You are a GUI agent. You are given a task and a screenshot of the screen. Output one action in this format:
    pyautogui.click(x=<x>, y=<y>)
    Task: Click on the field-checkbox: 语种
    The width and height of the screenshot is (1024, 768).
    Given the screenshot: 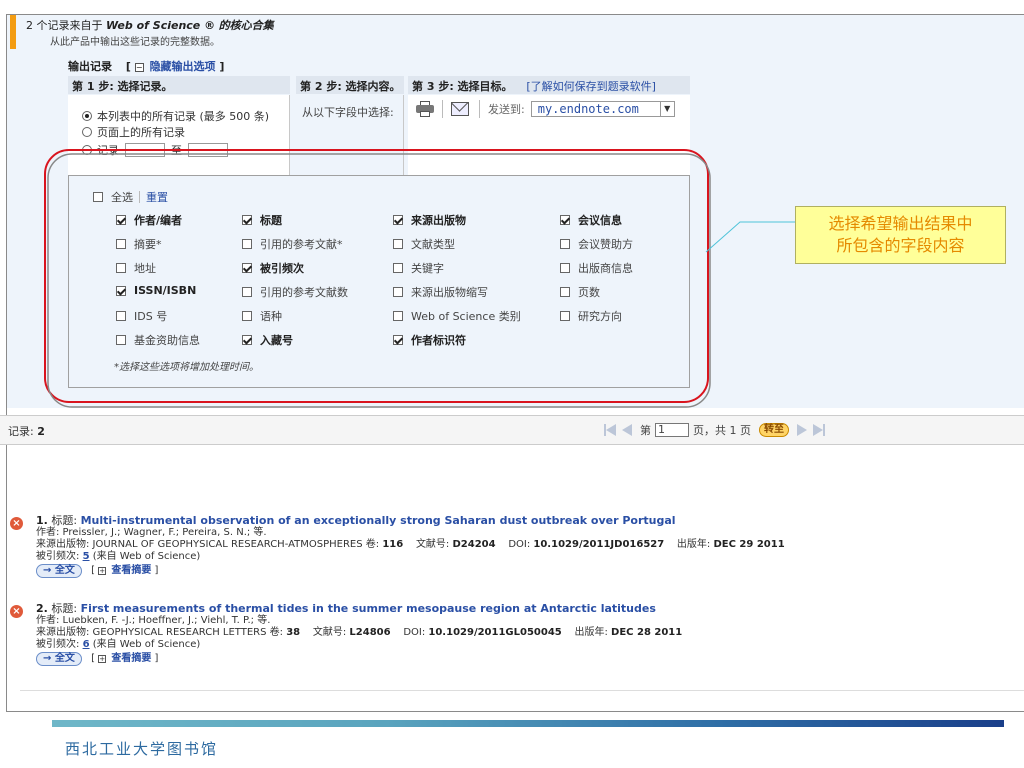 What is the action you would take?
    pyautogui.click(x=262, y=316)
    